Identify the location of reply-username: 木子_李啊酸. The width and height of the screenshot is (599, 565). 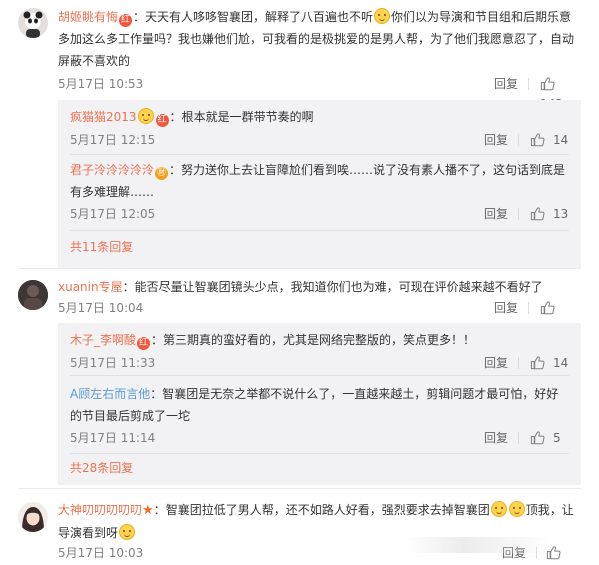
(103, 340).